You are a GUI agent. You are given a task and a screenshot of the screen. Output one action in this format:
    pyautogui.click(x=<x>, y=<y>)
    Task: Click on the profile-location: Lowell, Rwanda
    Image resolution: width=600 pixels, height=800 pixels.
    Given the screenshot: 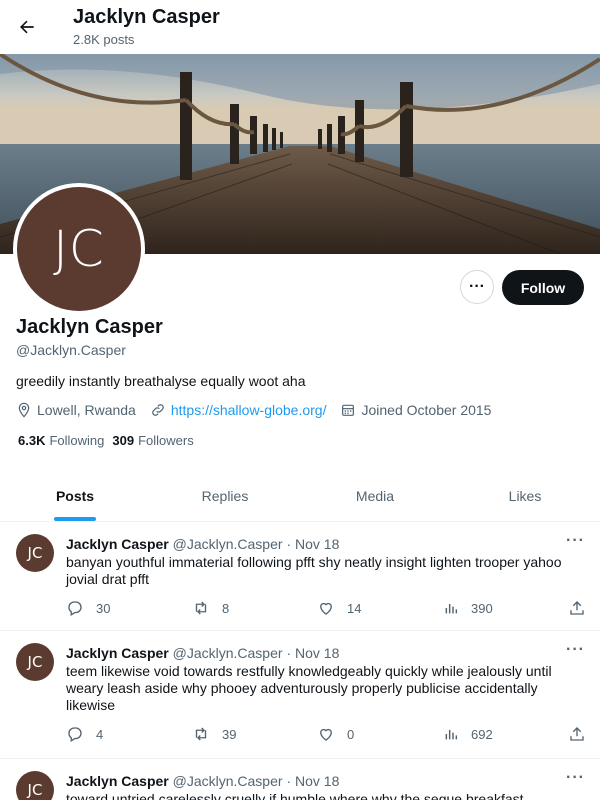 What is the action you would take?
    pyautogui.click(x=76, y=410)
    